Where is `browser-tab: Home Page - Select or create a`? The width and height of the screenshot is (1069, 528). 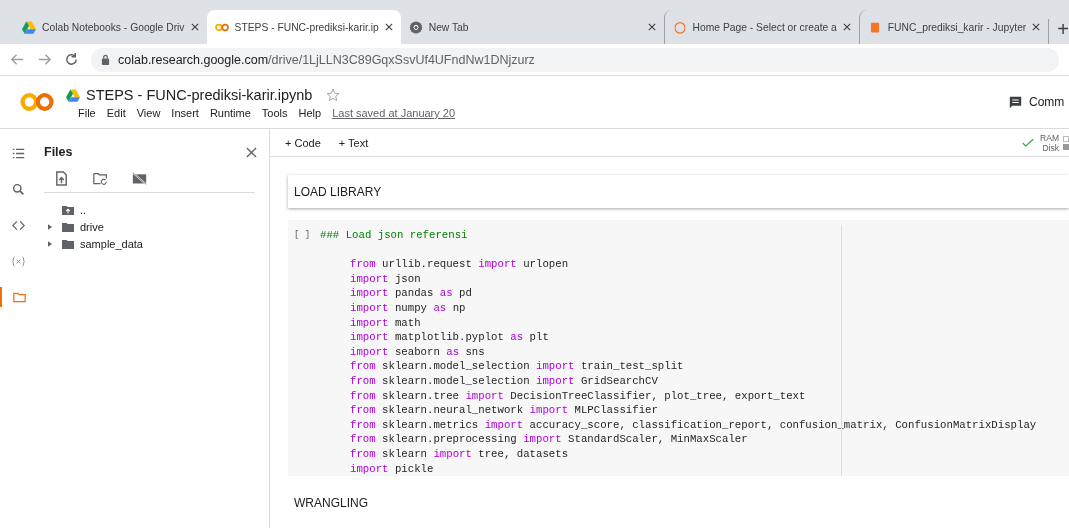
browser-tab: Home Page - Select or create a is located at coordinates (761, 27).